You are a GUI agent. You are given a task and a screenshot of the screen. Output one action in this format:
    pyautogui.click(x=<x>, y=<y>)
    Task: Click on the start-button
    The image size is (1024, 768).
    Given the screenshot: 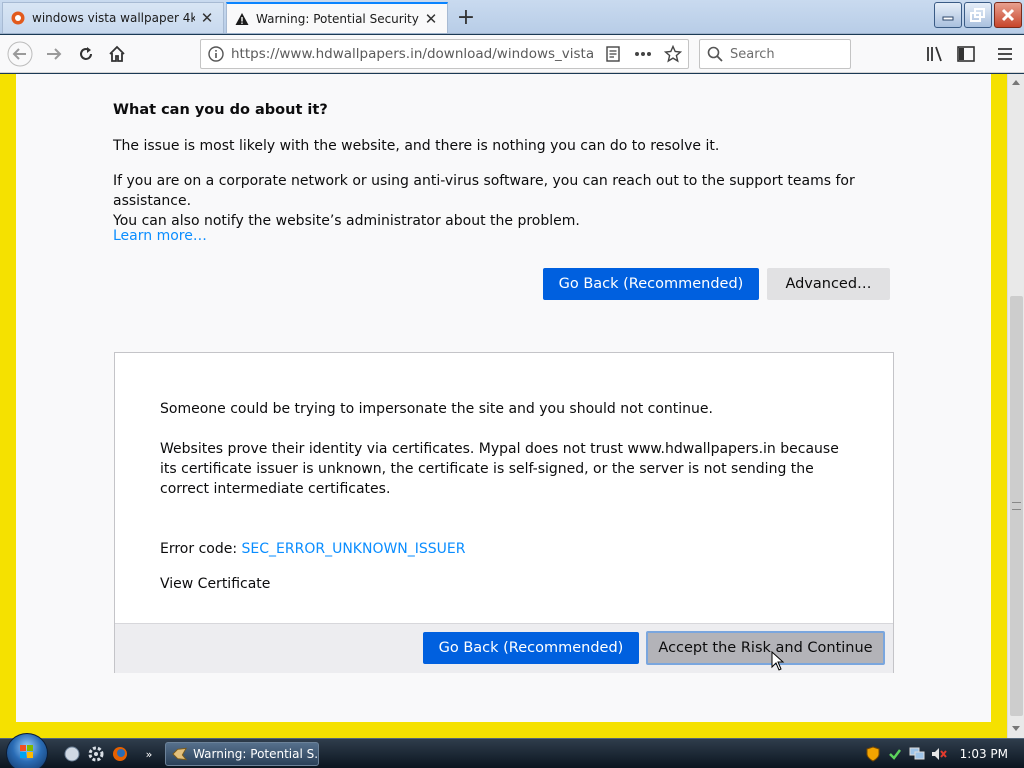 What is the action you would take?
    pyautogui.click(x=27, y=750)
    